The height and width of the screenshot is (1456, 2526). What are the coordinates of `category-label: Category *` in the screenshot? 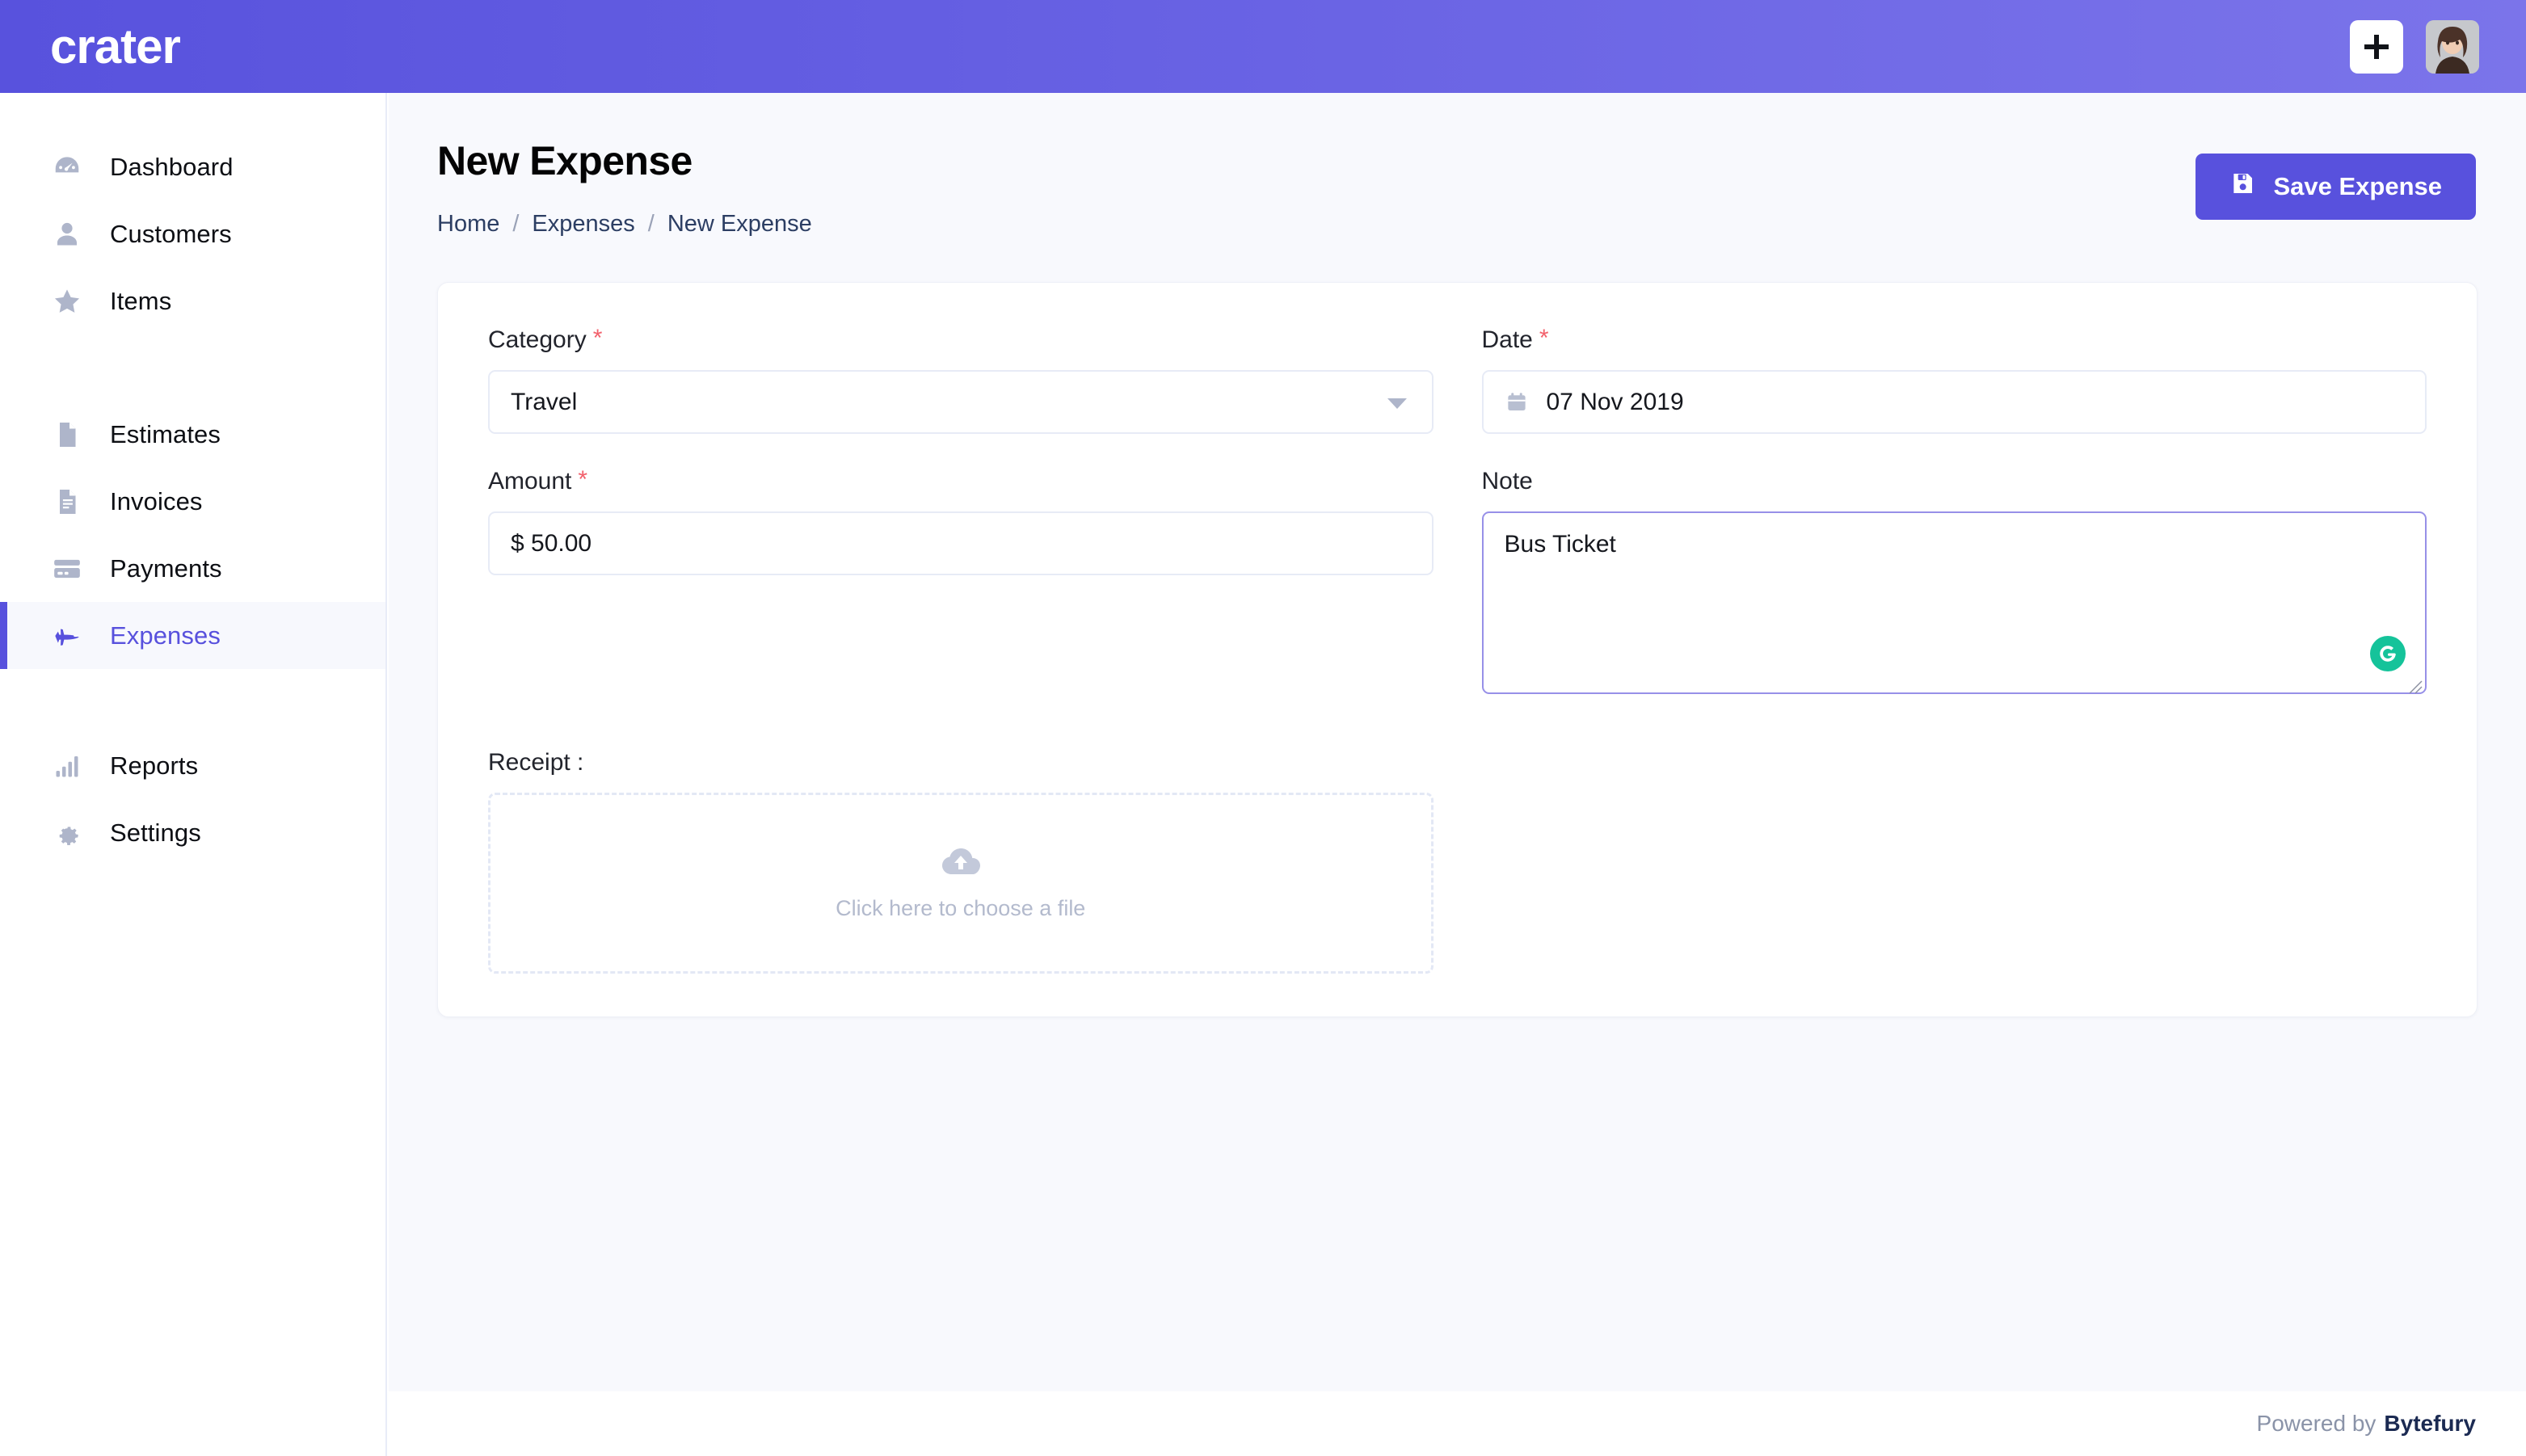 It's located at (961, 339).